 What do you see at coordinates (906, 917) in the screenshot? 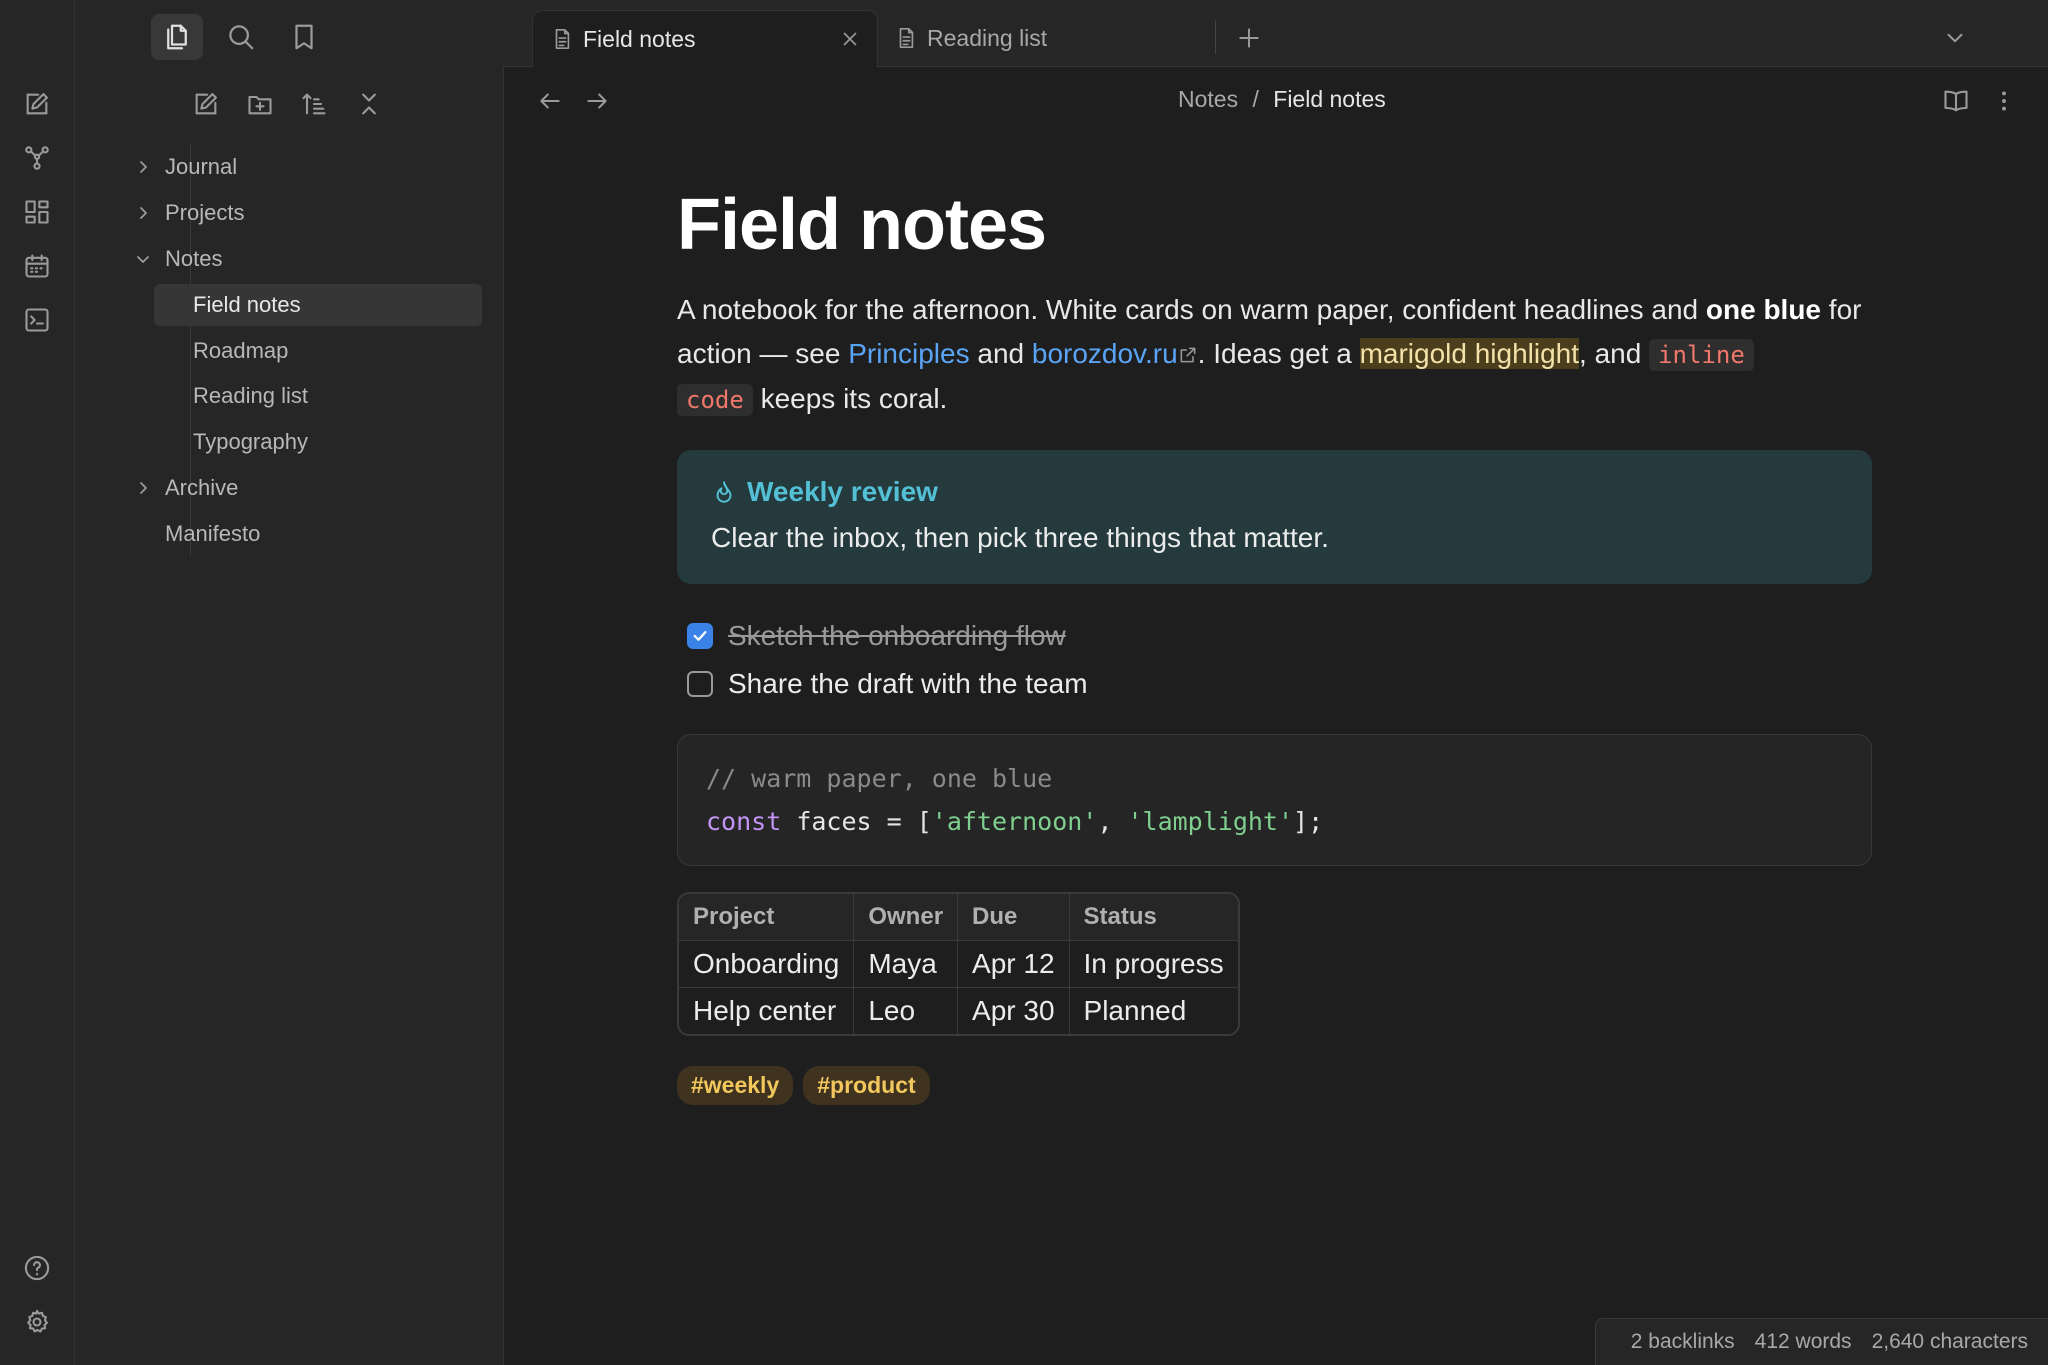
I see `table-header: Owner` at bounding box center [906, 917].